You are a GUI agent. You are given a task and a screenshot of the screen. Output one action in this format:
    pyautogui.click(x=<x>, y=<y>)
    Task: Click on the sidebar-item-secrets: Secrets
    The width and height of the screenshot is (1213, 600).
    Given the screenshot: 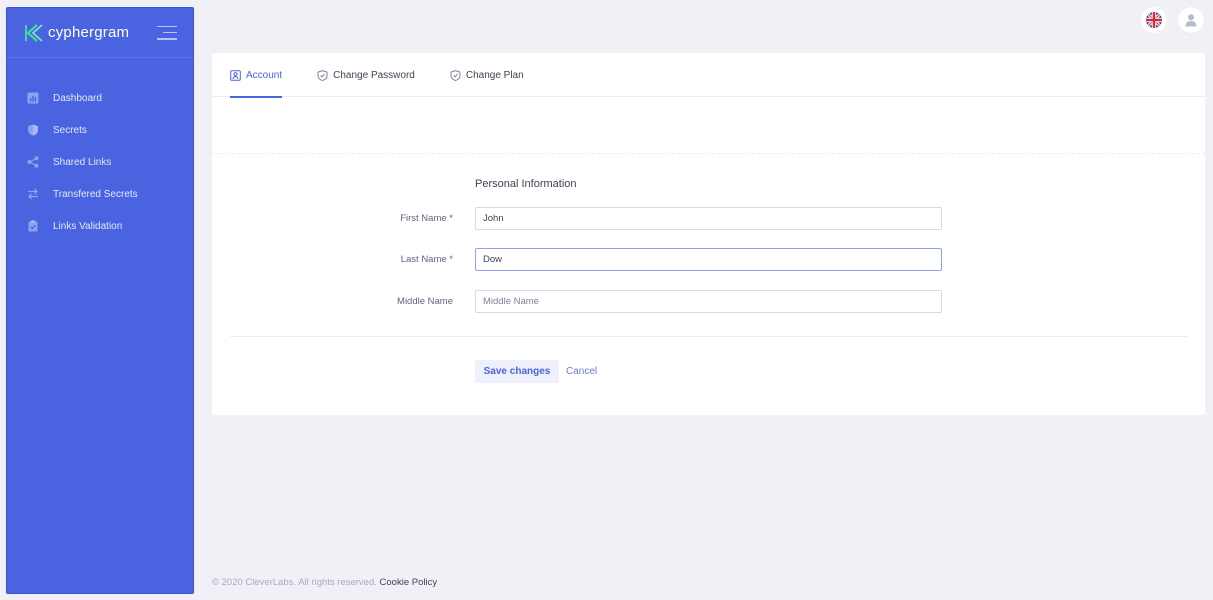 What is the action you would take?
    pyautogui.click(x=100, y=130)
    